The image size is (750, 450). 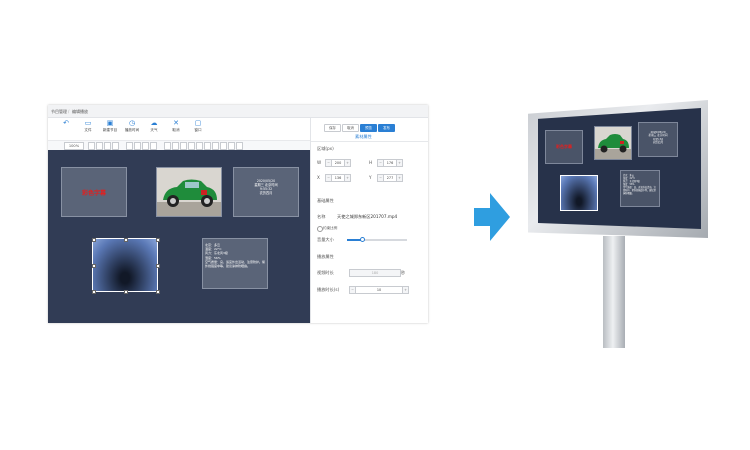 I want to click on file-button: ▭ 文件, so click(x=88, y=129).